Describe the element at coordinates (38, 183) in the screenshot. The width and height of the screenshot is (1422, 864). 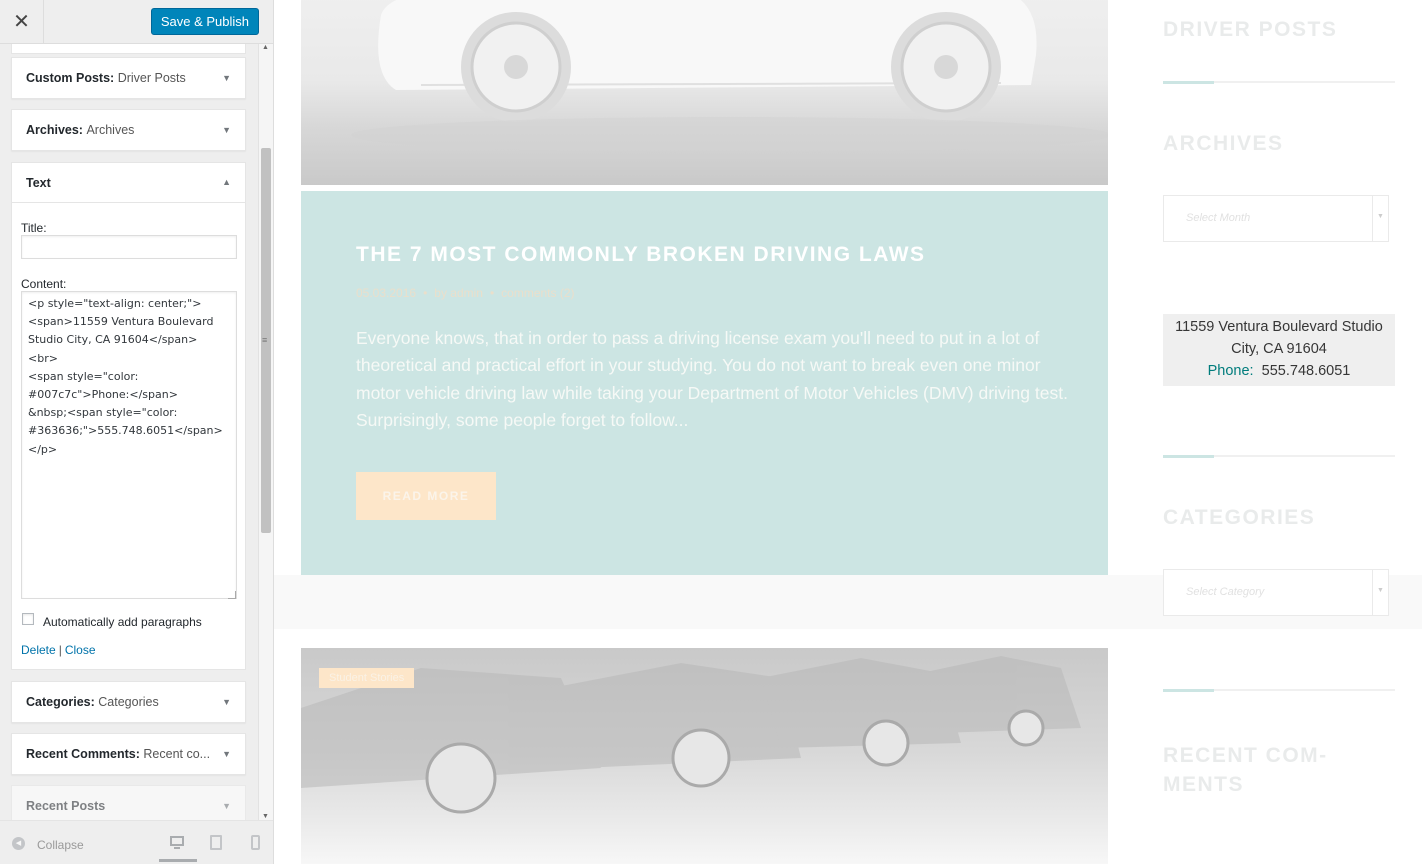
I see `widget-title: Text` at that location.